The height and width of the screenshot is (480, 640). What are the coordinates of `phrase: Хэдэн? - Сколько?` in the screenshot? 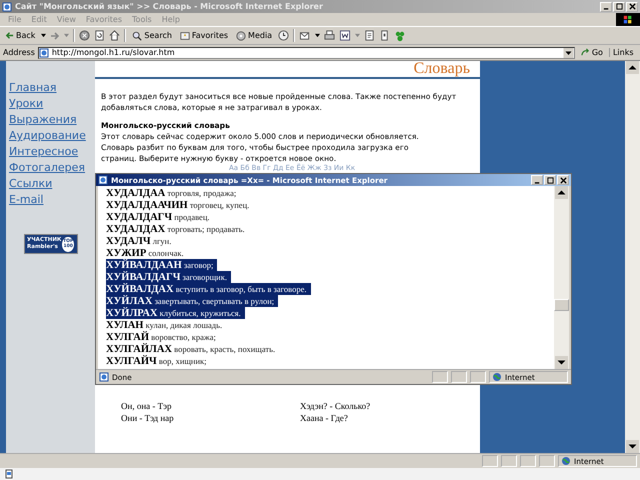 It's located at (335, 406).